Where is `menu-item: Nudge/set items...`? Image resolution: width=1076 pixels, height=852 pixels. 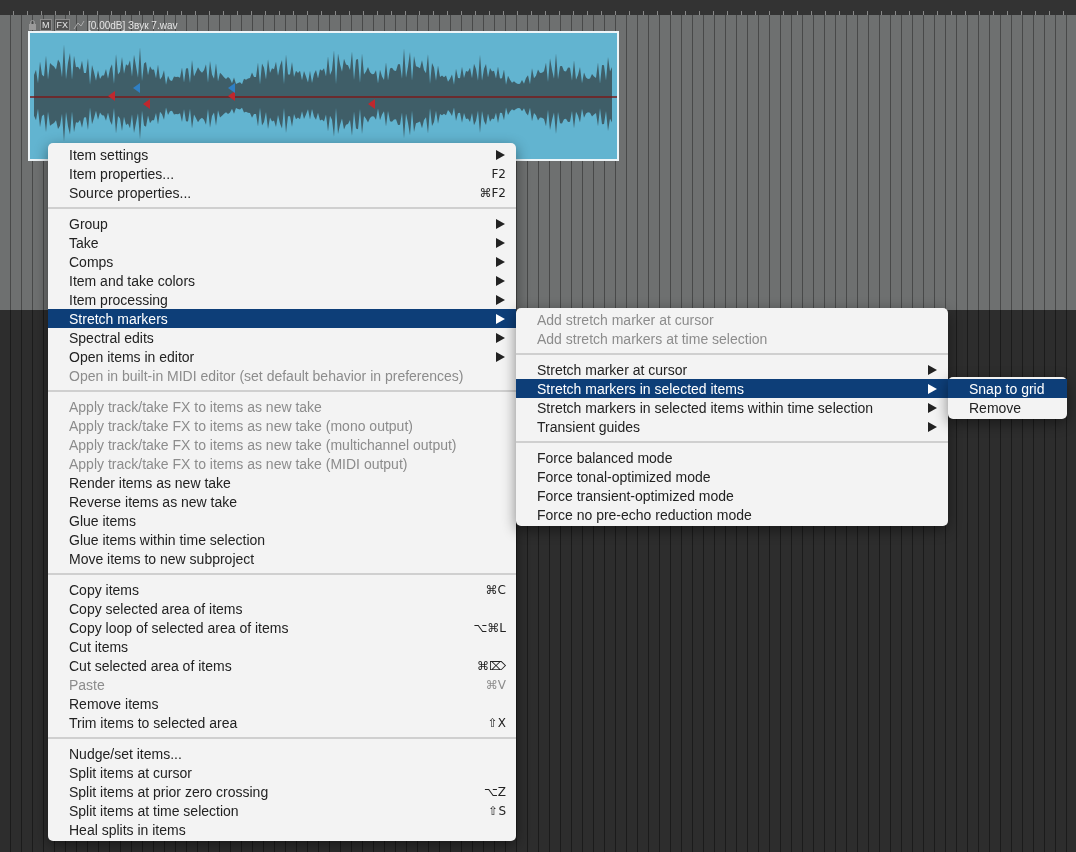
menu-item: Nudge/set items... is located at coordinates (282, 753).